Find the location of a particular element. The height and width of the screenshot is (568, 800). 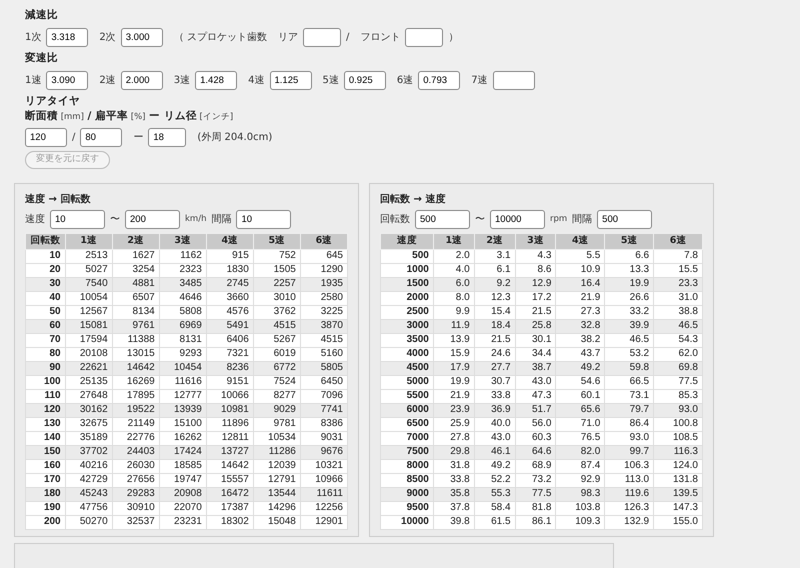

table-cell: 12256 is located at coordinates (324, 508).